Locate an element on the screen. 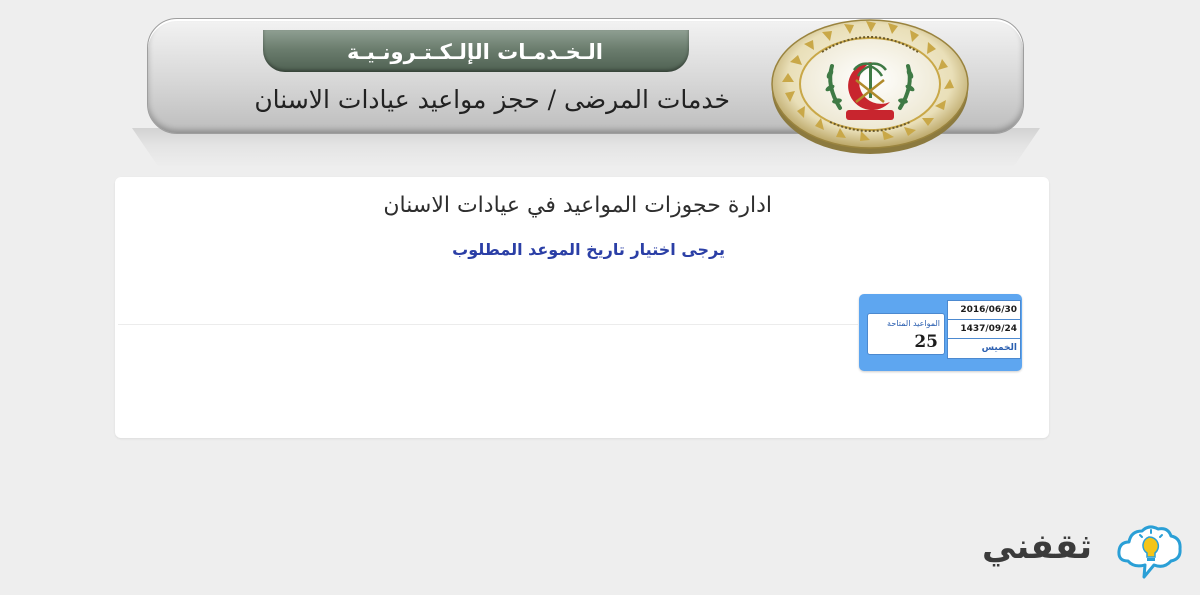 The width and height of the screenshot is (1200, 595). available-slots-box: المواعيد المتاحة 25 is located at coordinates (906, 334).